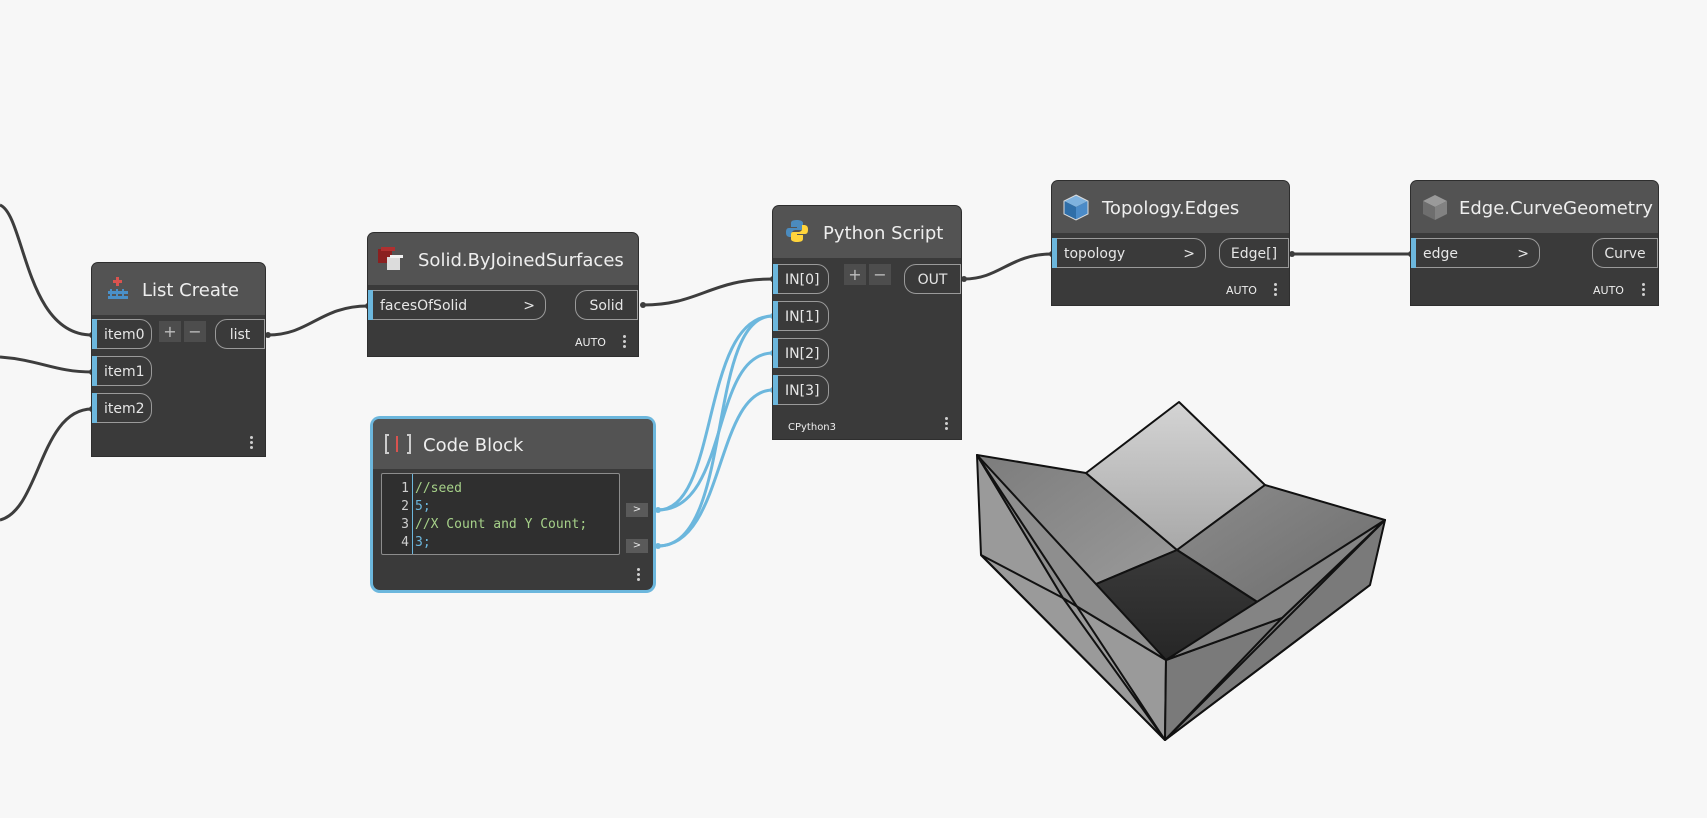  What do you see at coordinates (457, 305) in the screenshot?
I see `input-port-faces-of-solid: facesOfSolid >` at bounding box center [457, 305].